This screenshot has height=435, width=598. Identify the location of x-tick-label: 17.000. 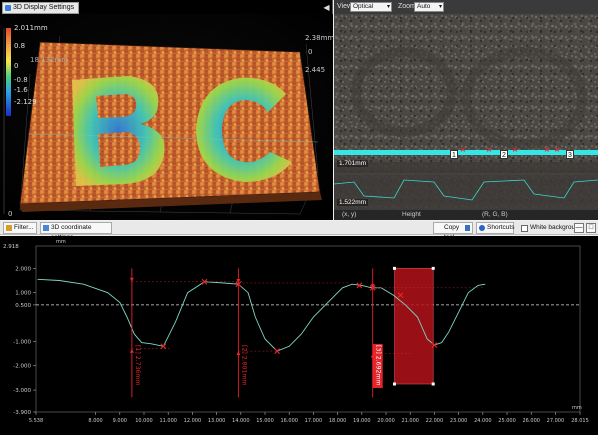
(314, 421).